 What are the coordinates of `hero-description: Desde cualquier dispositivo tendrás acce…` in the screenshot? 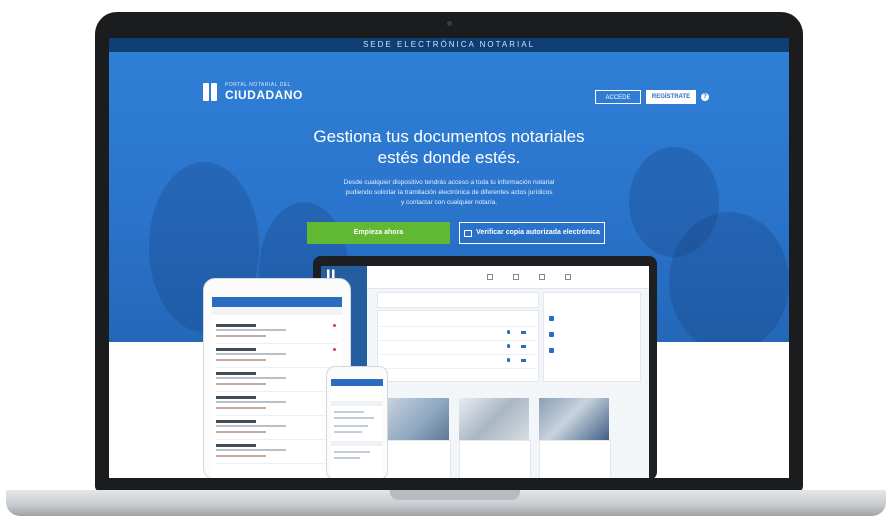 It's located at (449, 193).